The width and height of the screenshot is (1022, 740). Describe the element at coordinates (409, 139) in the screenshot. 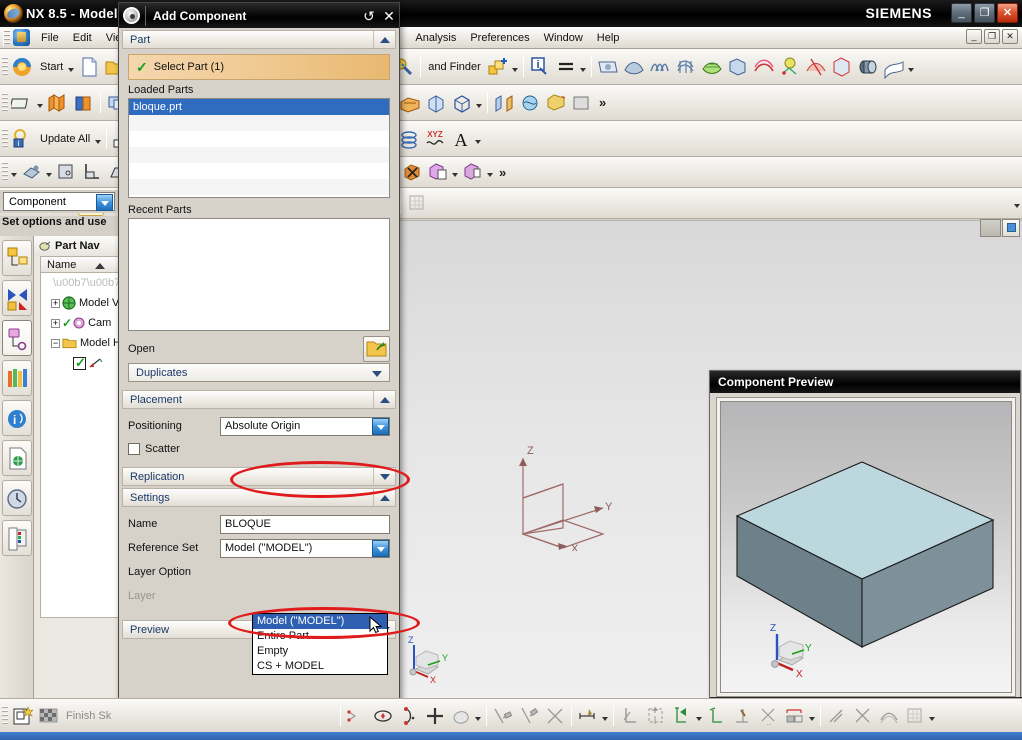

I see `helix-icon` at that location.